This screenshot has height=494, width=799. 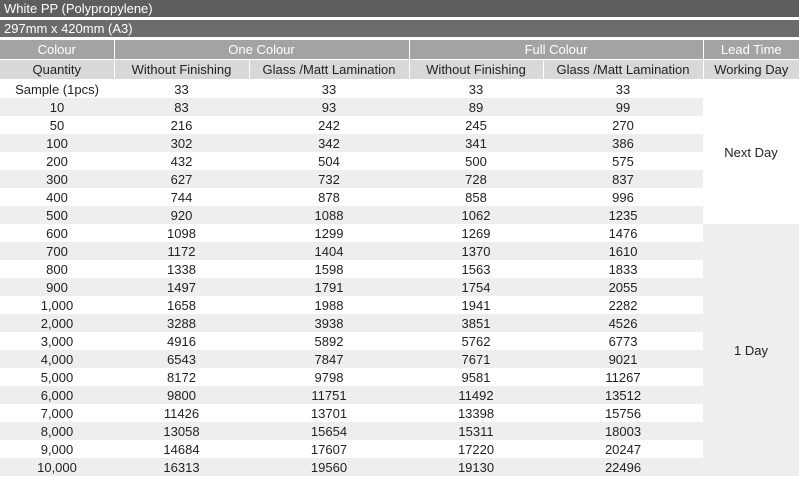 What do you see at coordinates (399, 125) in the screenshot?
I see `table-row: 50 216 242 245 270` at bounding box center [399, 125].